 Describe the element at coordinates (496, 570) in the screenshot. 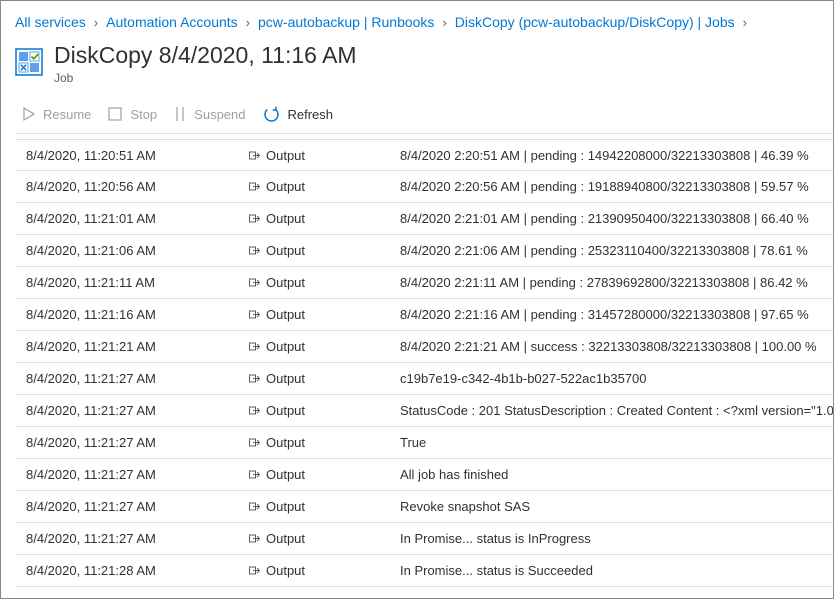

I see `row-message: In Promise... status is Succeeded` at that location.